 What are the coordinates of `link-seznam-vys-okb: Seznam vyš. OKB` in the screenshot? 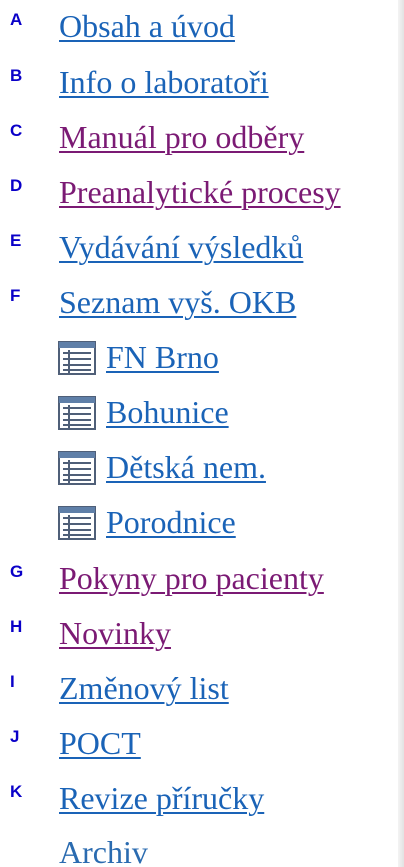 It's located at (177, 302).